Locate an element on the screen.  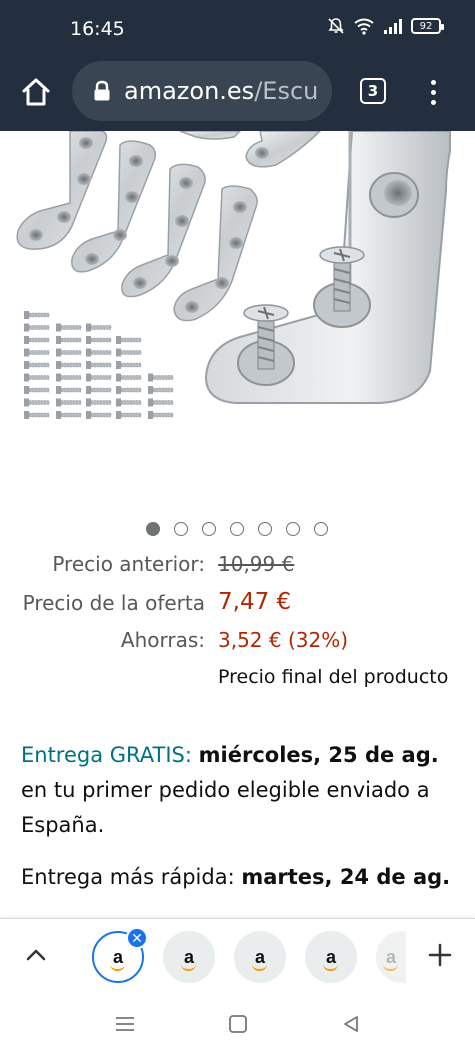
deal-price-label: Precio de la oferta is located at coordinates (113, 603).